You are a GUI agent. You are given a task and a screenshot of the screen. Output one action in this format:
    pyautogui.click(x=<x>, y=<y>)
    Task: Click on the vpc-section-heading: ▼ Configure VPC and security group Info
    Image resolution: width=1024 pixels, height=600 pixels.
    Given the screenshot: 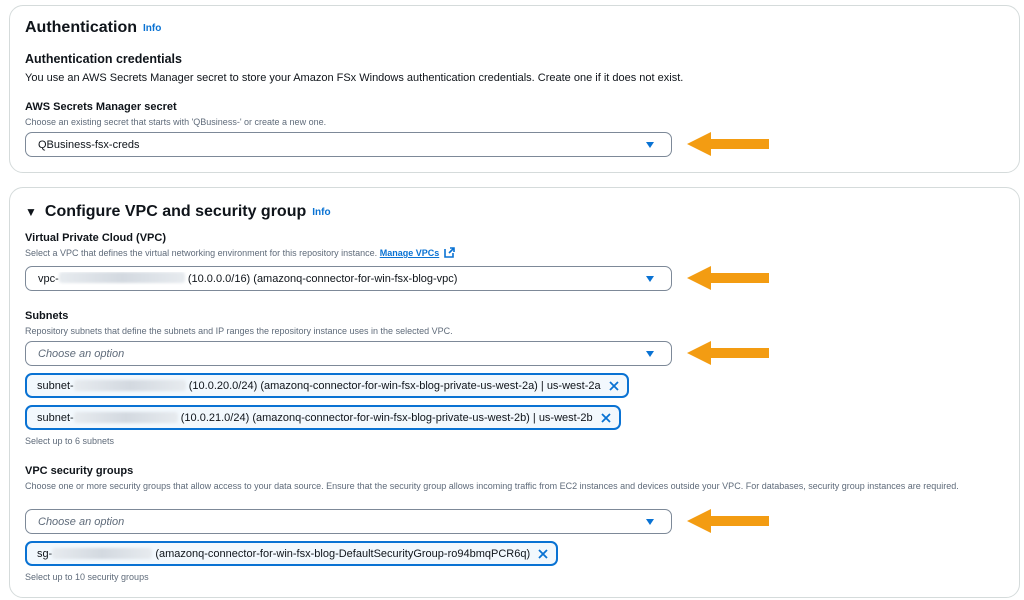 What is the action you would take?
    pyautogui.click(x=178, y=212)
    